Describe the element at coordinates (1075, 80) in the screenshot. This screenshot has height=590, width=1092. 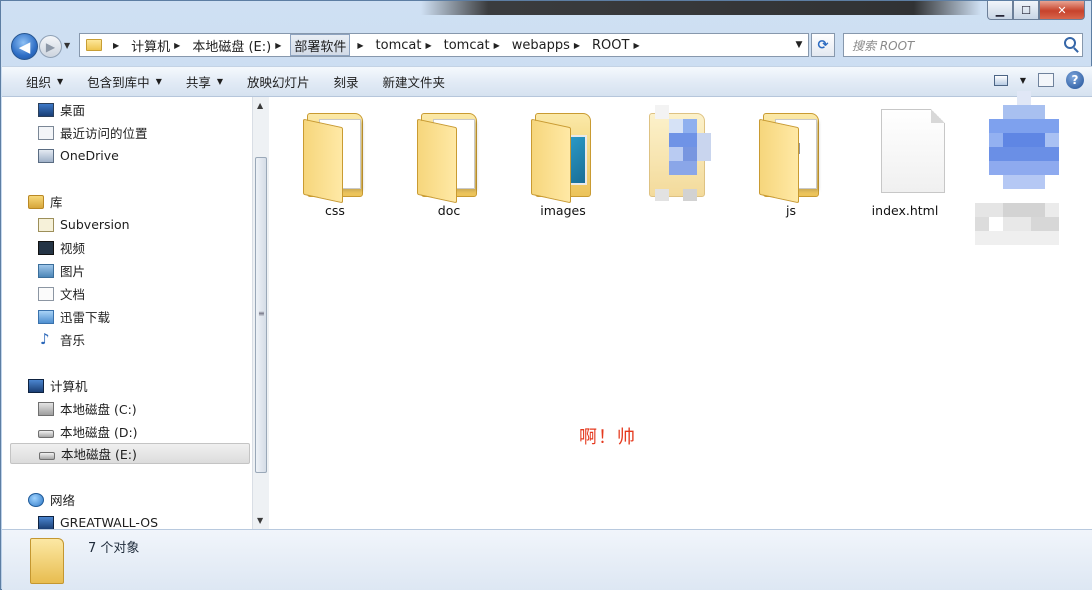
I see `help-icon: ?` at that location.